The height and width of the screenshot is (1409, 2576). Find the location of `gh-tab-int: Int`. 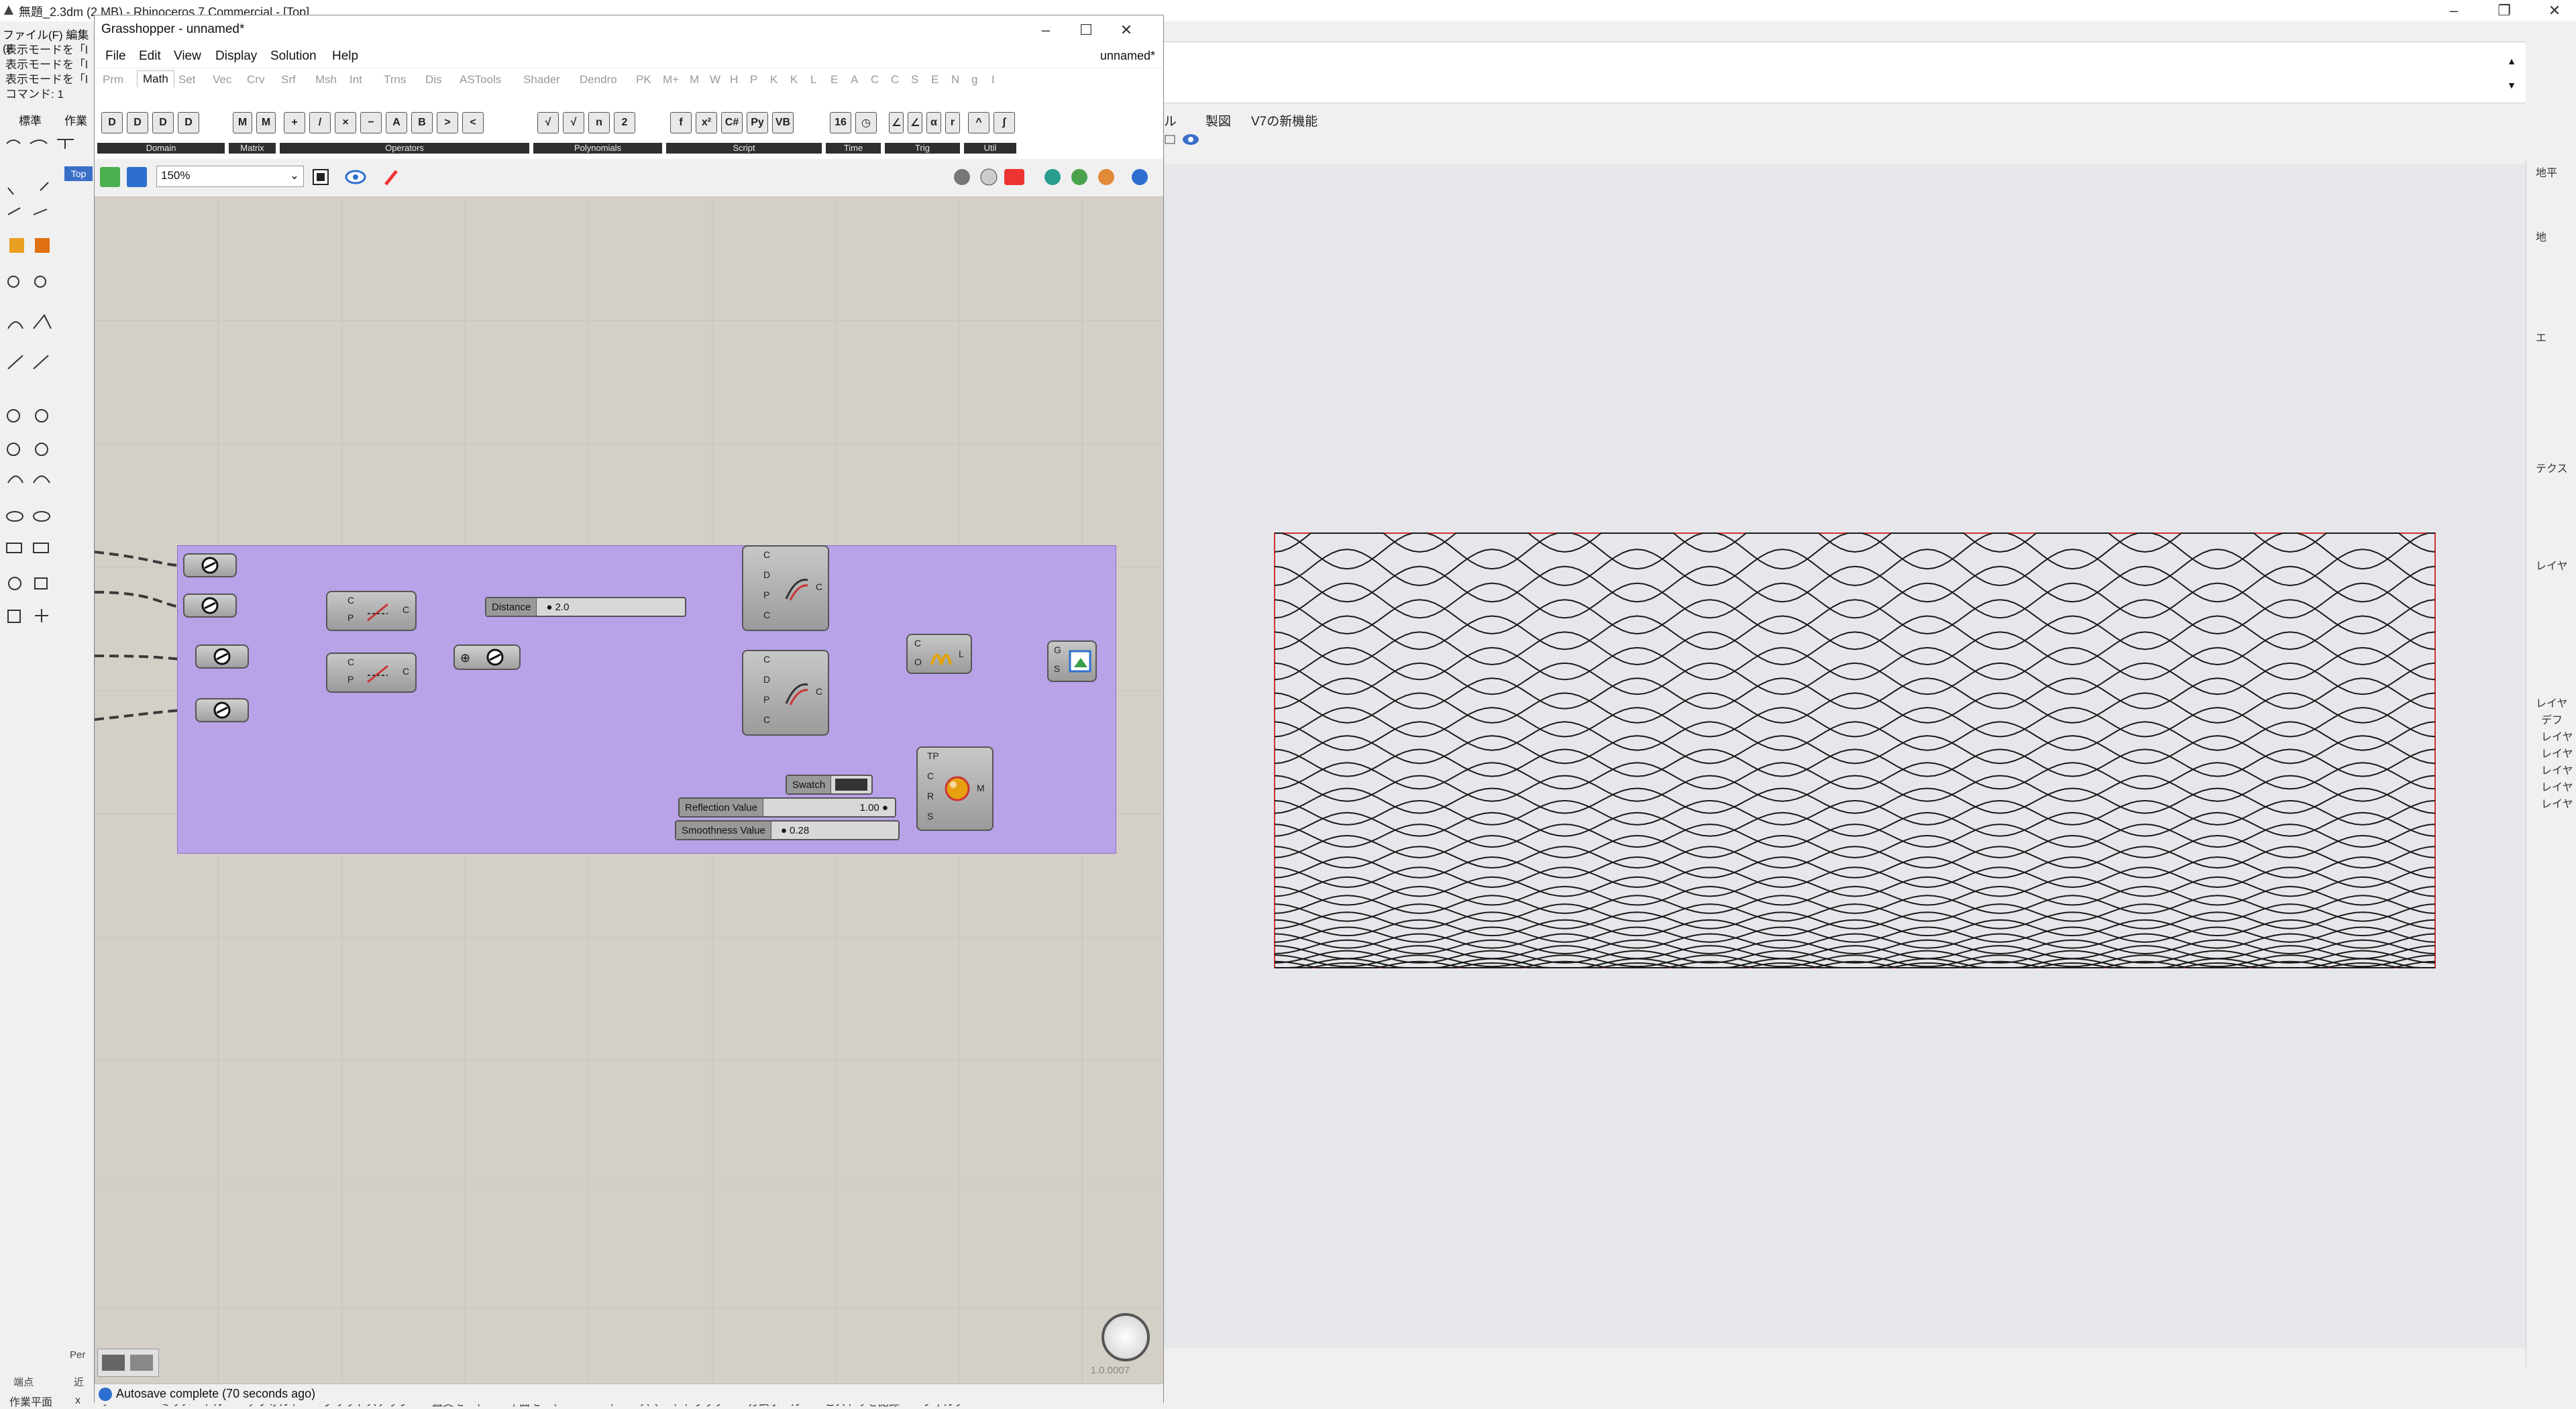

gh-tab-int: Int is located at coordinates (356, 80).